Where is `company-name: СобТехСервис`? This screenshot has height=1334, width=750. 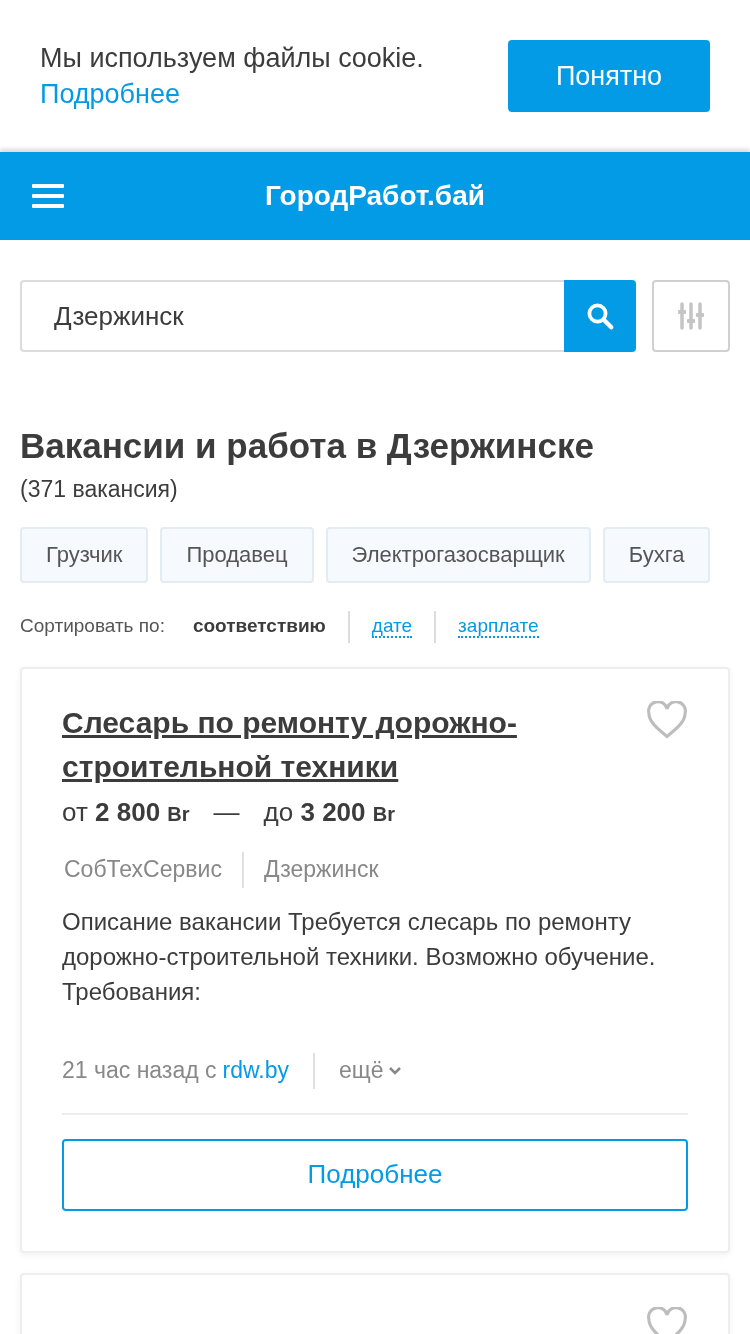
company-name: СобТехСервис is located at coordinates (142, 870).